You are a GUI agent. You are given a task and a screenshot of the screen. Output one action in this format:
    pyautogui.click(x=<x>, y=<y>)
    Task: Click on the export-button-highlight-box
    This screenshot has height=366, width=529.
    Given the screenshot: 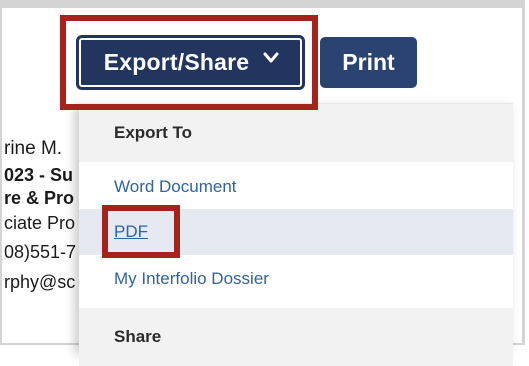 What is the action you would take?
    pyautogui.click(x=189, y=62)
    